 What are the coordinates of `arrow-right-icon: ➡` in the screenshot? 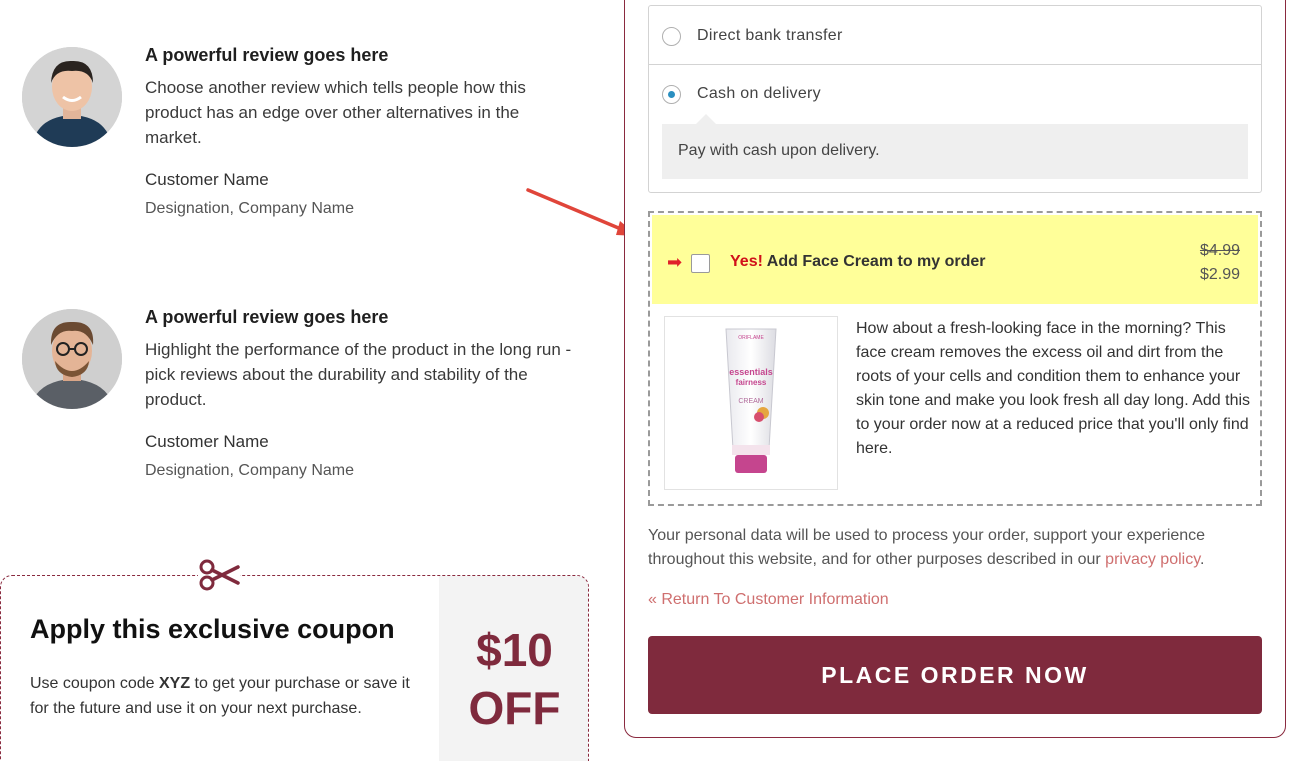 It's located at (675, 262).